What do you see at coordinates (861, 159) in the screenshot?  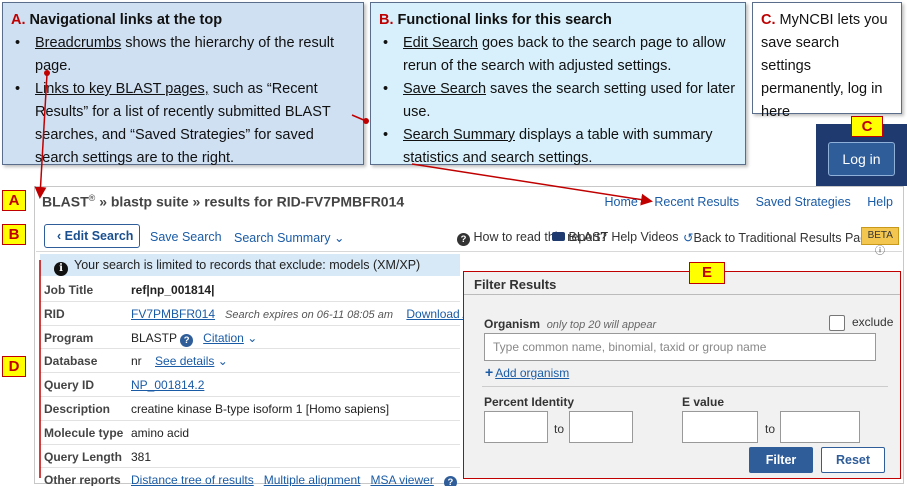 I see `login-button: Log in` at bounding box center [861, 159].